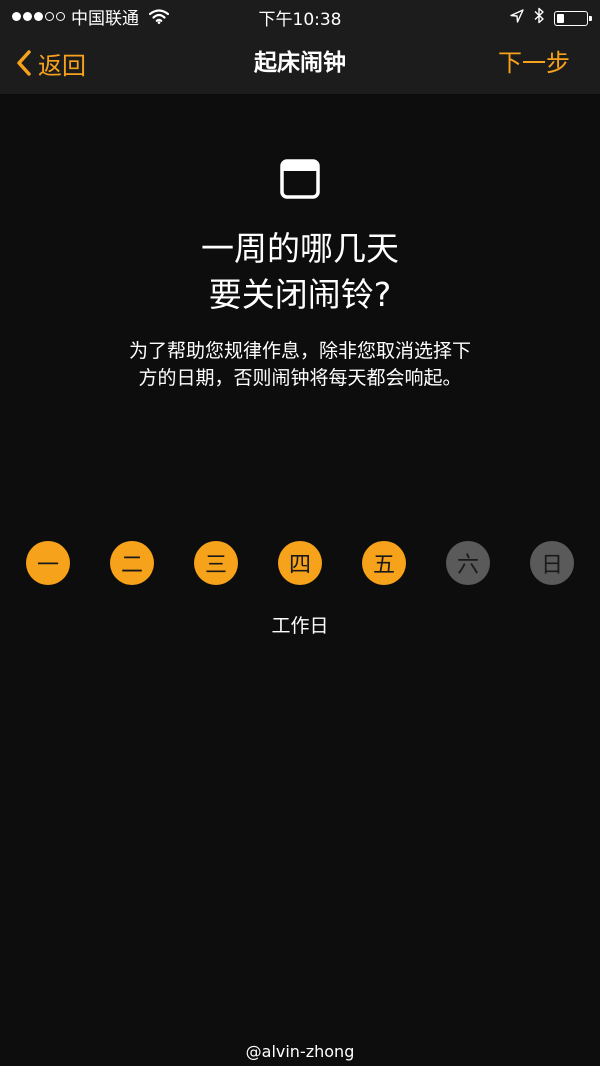 This screenshot has width=600, height=1066. I want to click on calendar-icon, so click(300, 179).